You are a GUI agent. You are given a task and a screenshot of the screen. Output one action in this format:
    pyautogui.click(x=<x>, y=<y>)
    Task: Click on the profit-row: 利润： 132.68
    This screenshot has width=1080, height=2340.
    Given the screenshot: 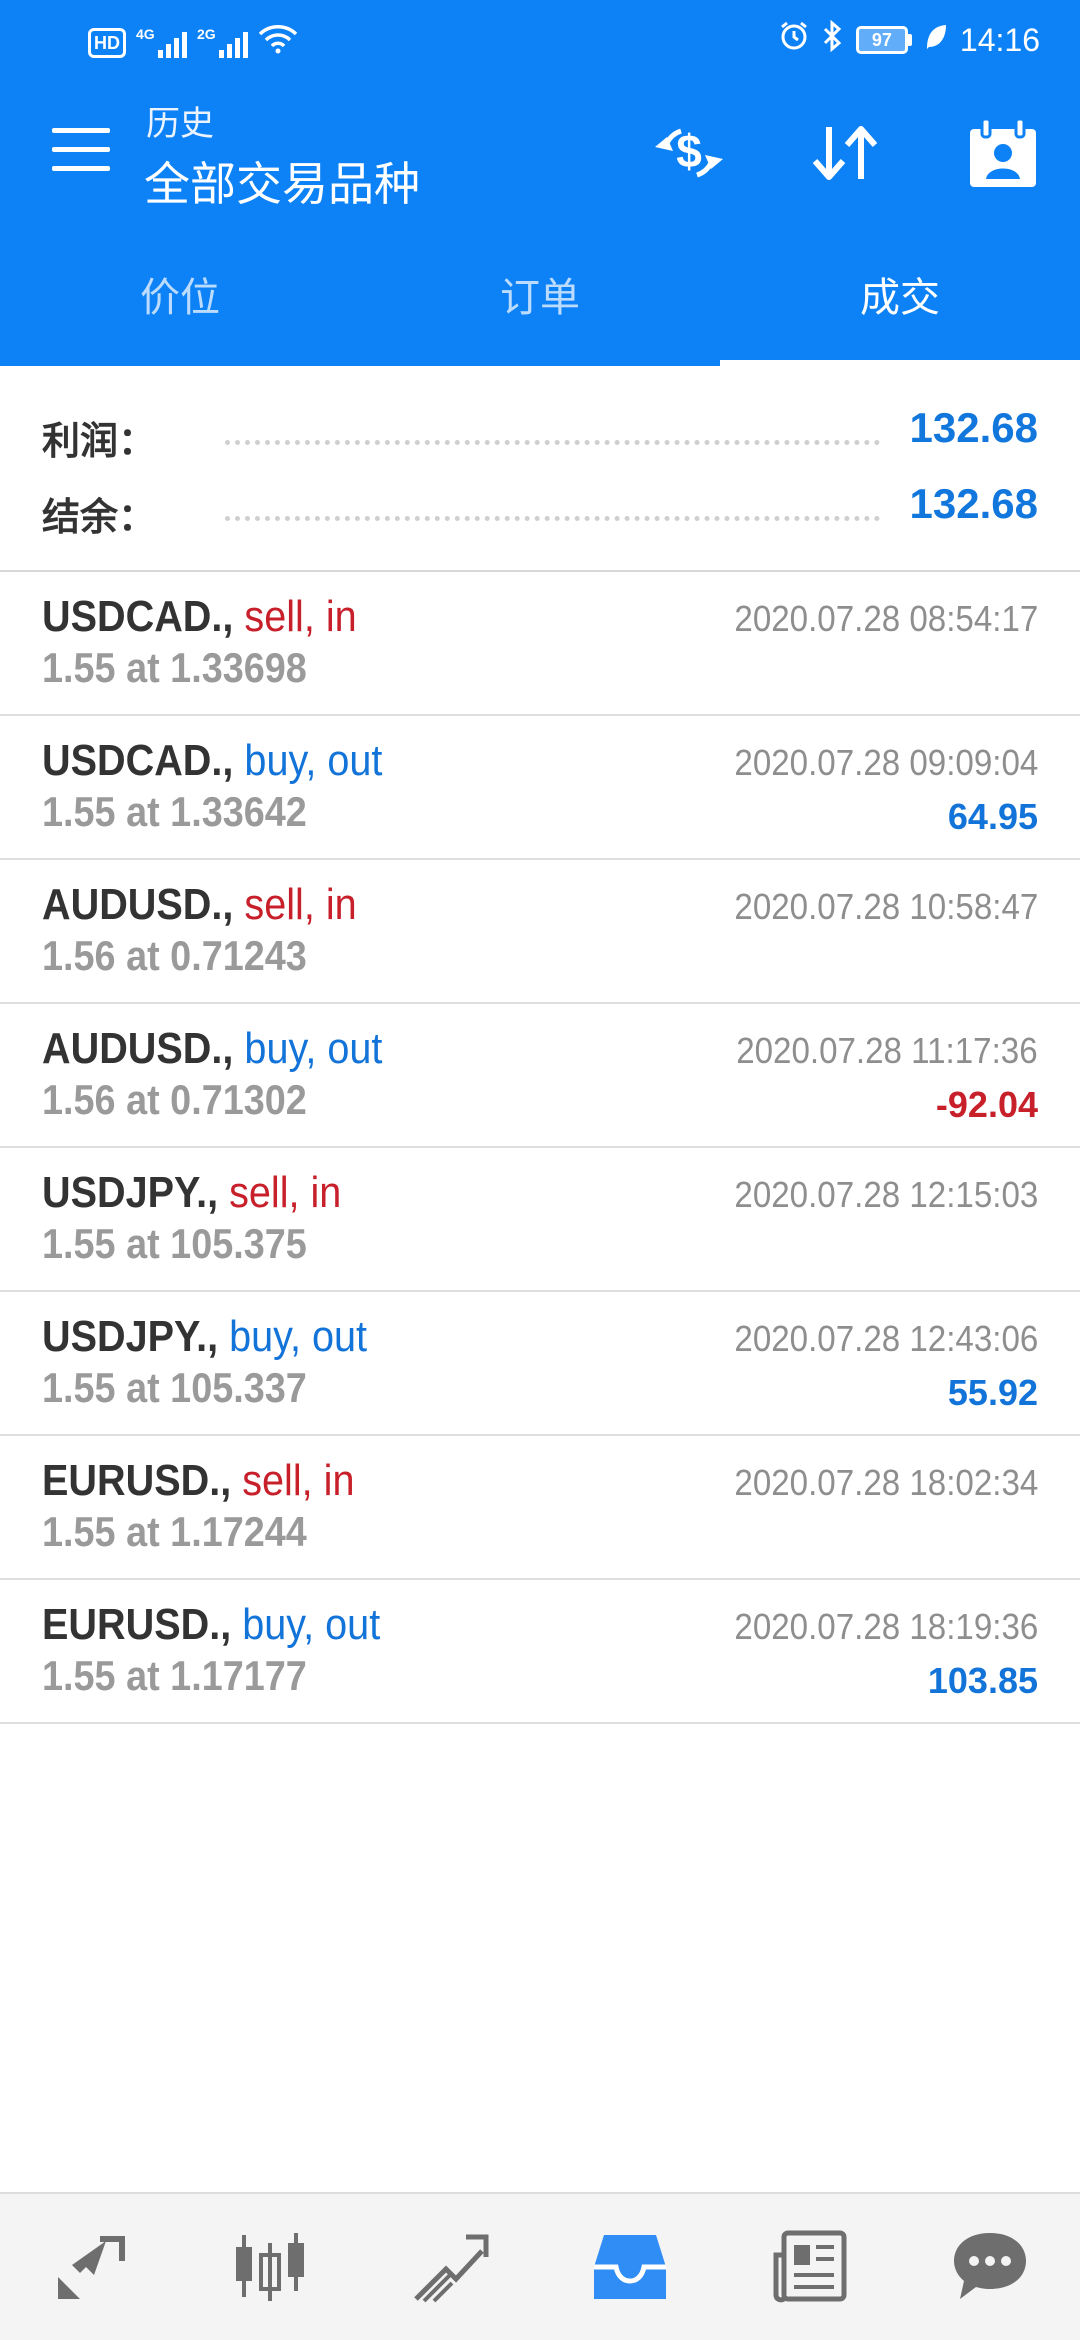 What is the action you would take?
    pyautogui.click(x=540, y=434)
    